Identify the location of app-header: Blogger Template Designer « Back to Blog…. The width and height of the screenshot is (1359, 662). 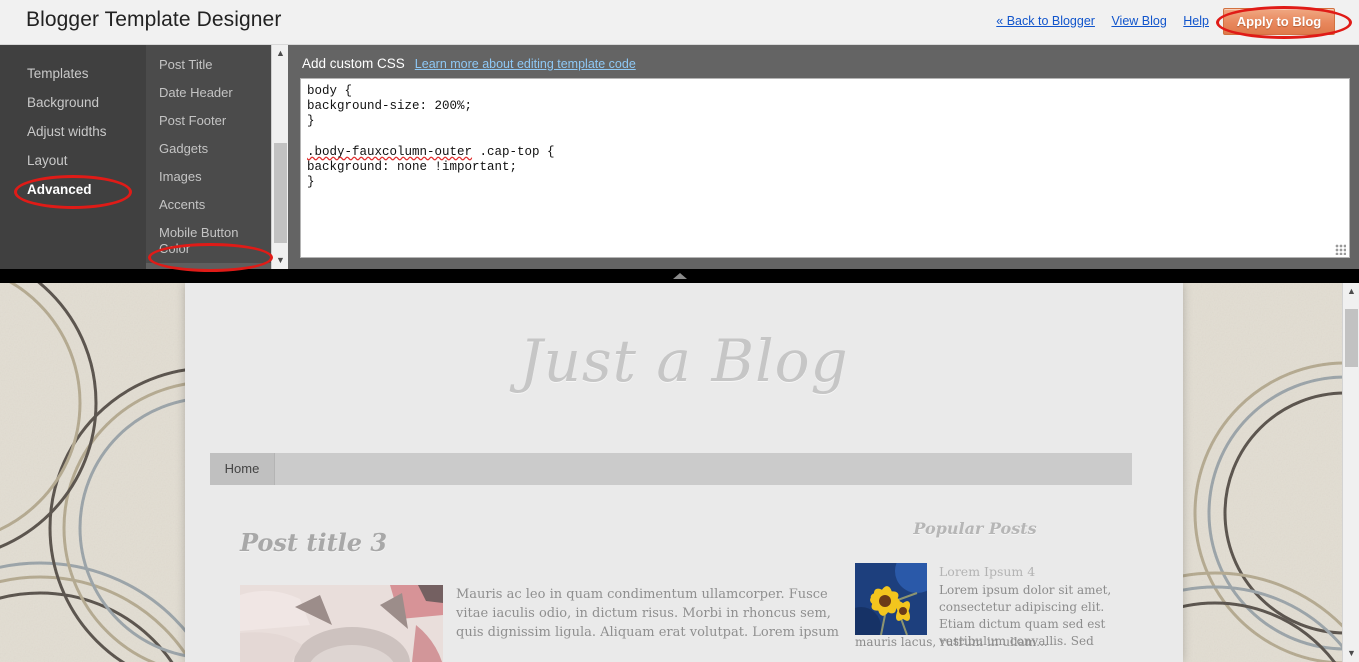
(679, 22).